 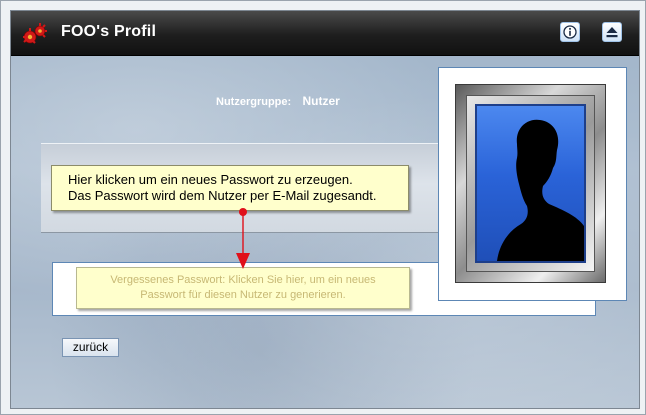 I want to click on user-group-value: Nutzer, so click(x=321, y=101).